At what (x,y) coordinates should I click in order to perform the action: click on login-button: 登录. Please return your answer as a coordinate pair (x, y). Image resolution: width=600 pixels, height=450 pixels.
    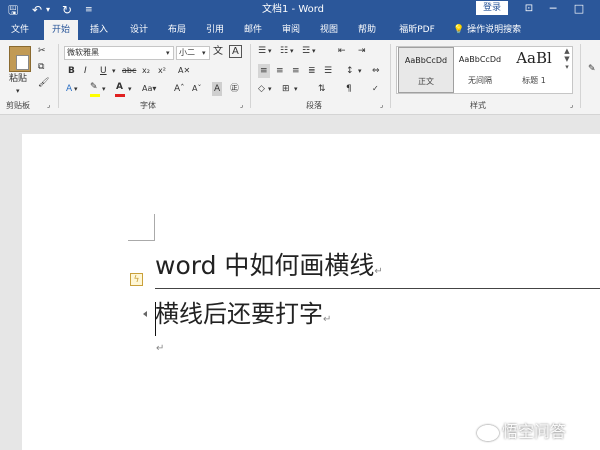
    Looking at the image, I should click on (492, 8).